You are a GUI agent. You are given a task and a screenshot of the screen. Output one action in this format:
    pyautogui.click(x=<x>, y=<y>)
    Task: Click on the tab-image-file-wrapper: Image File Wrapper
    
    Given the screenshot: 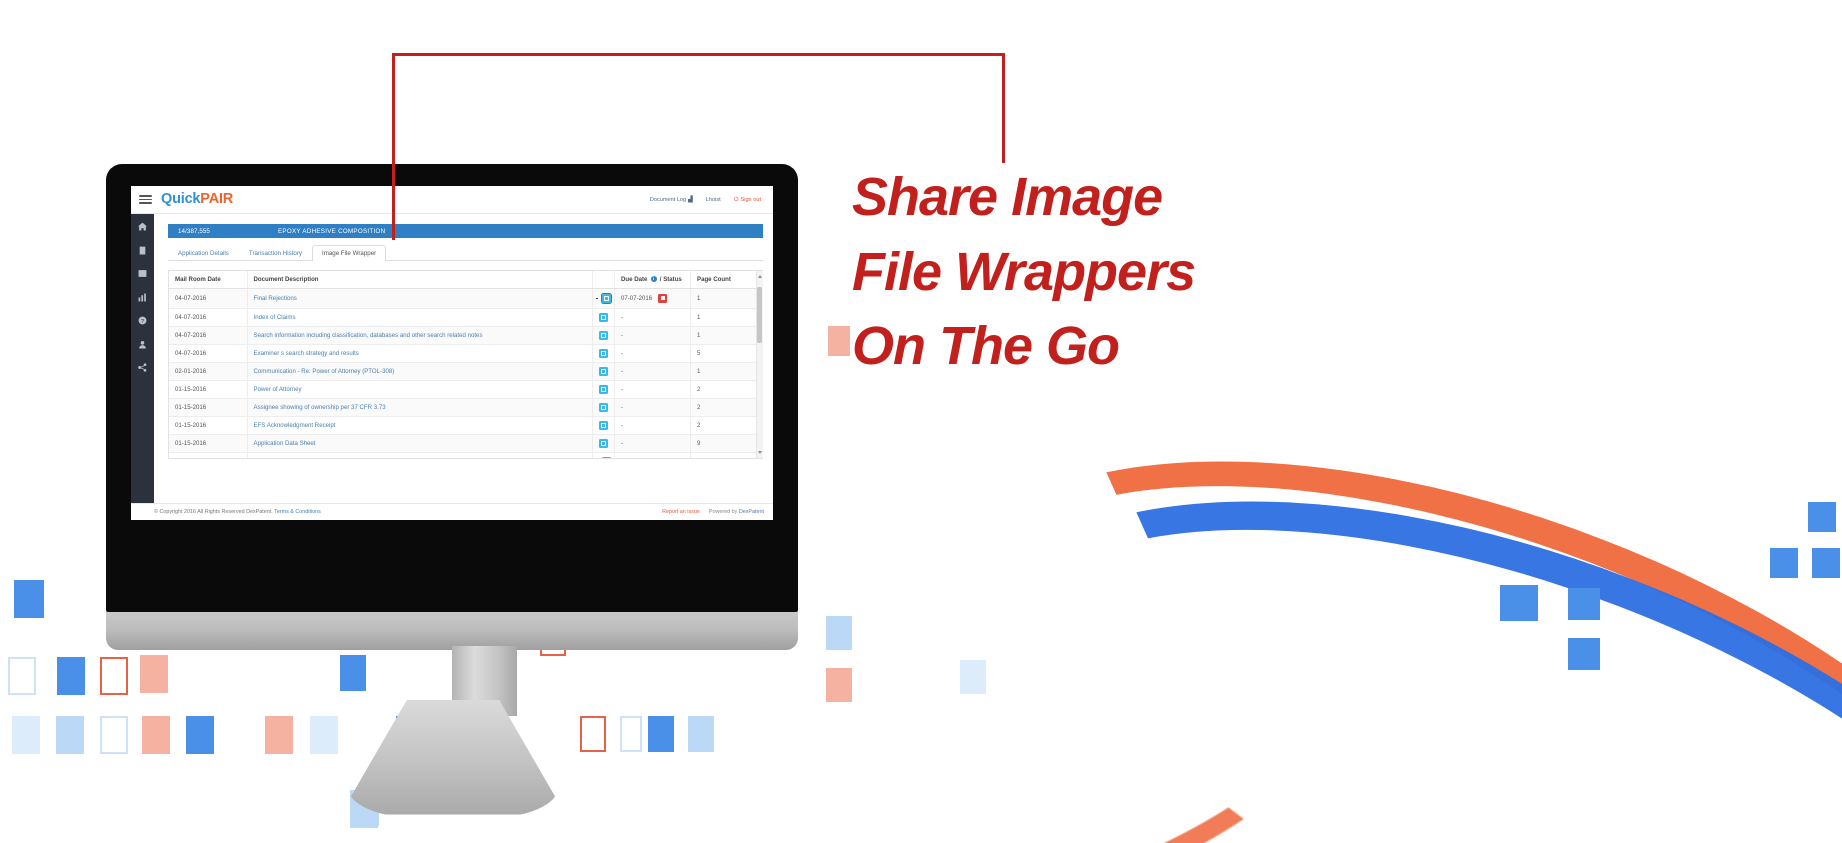 What is the action you would take?
    pyautogui.click(x=349, y=253)
    